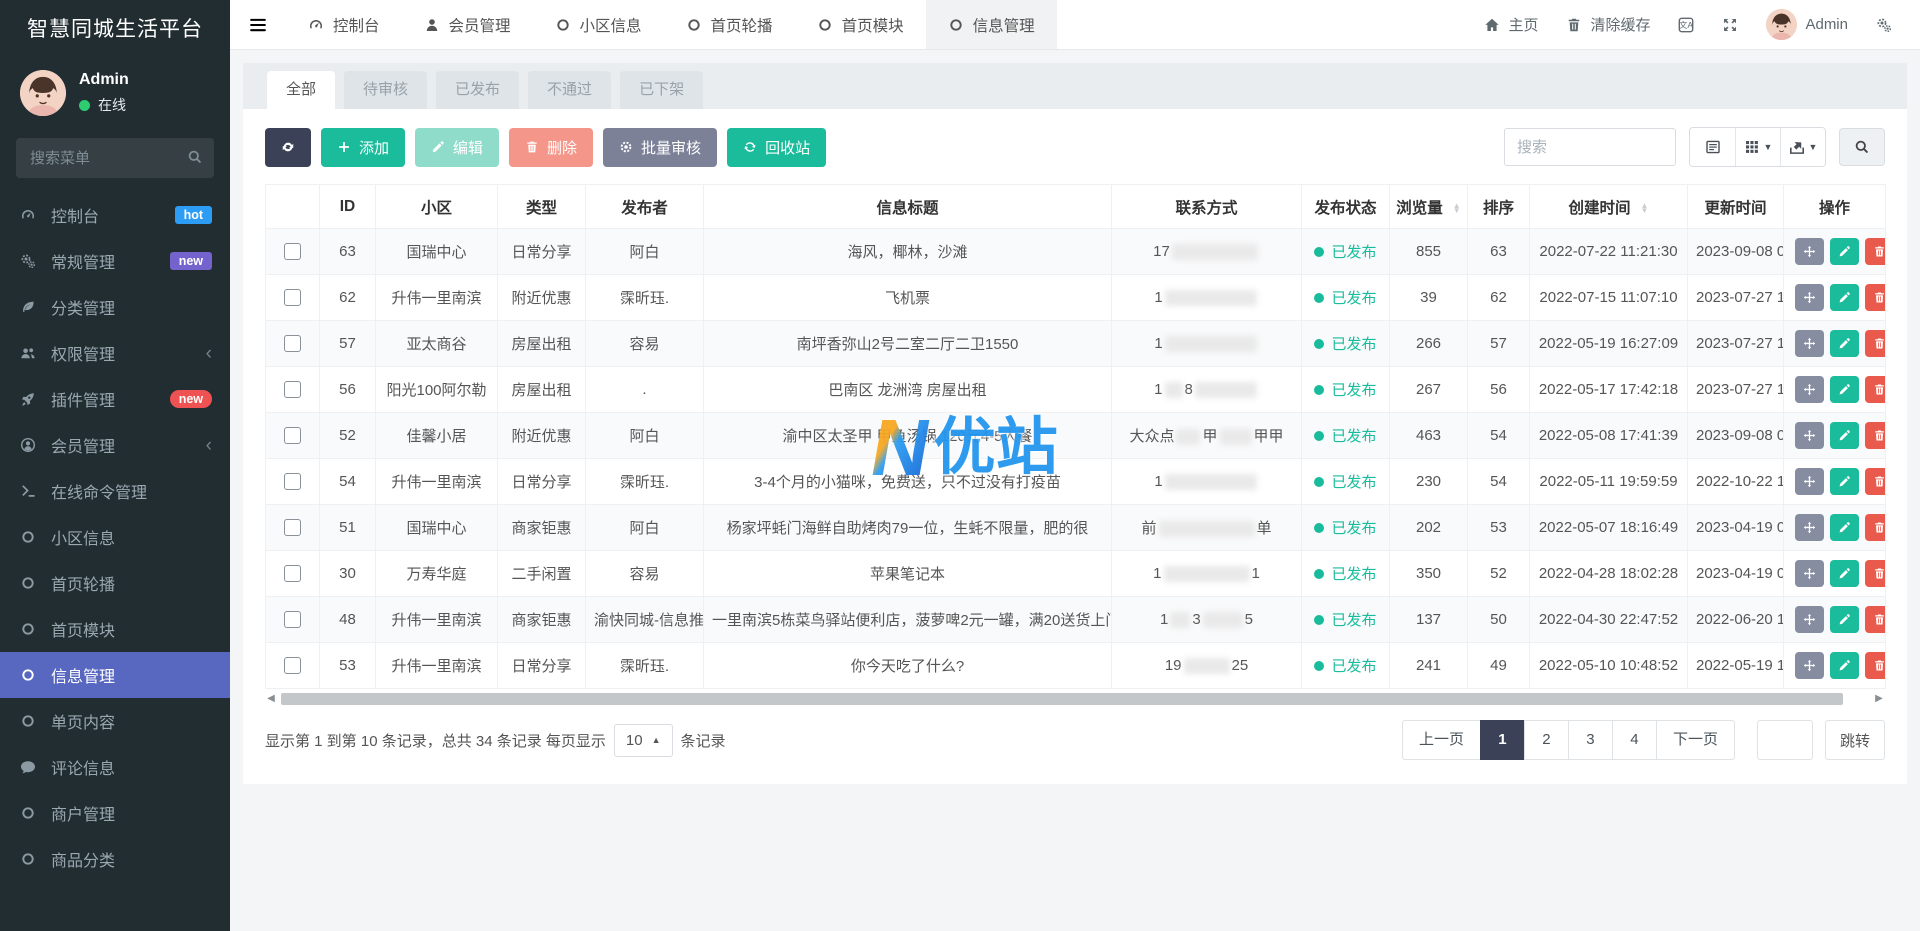 The image size is (1920, 931). What do you see at coordinates (643, 740) in the screenshot?
I see `page-size-select: 10 ▲` at bounding box center [643, 740].